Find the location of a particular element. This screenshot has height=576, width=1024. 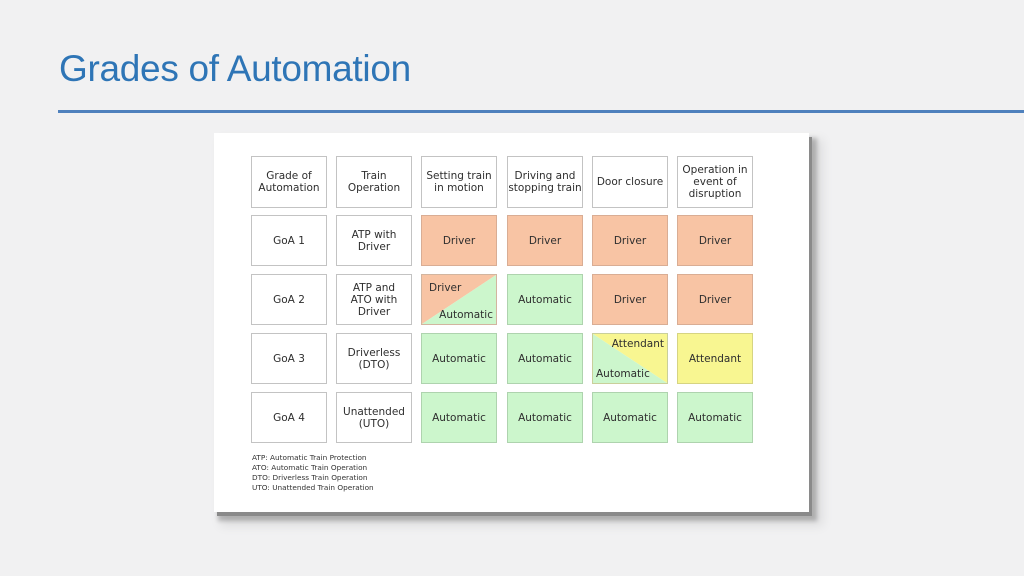

split-top-label: Driver is located at coordinates (445, 288).